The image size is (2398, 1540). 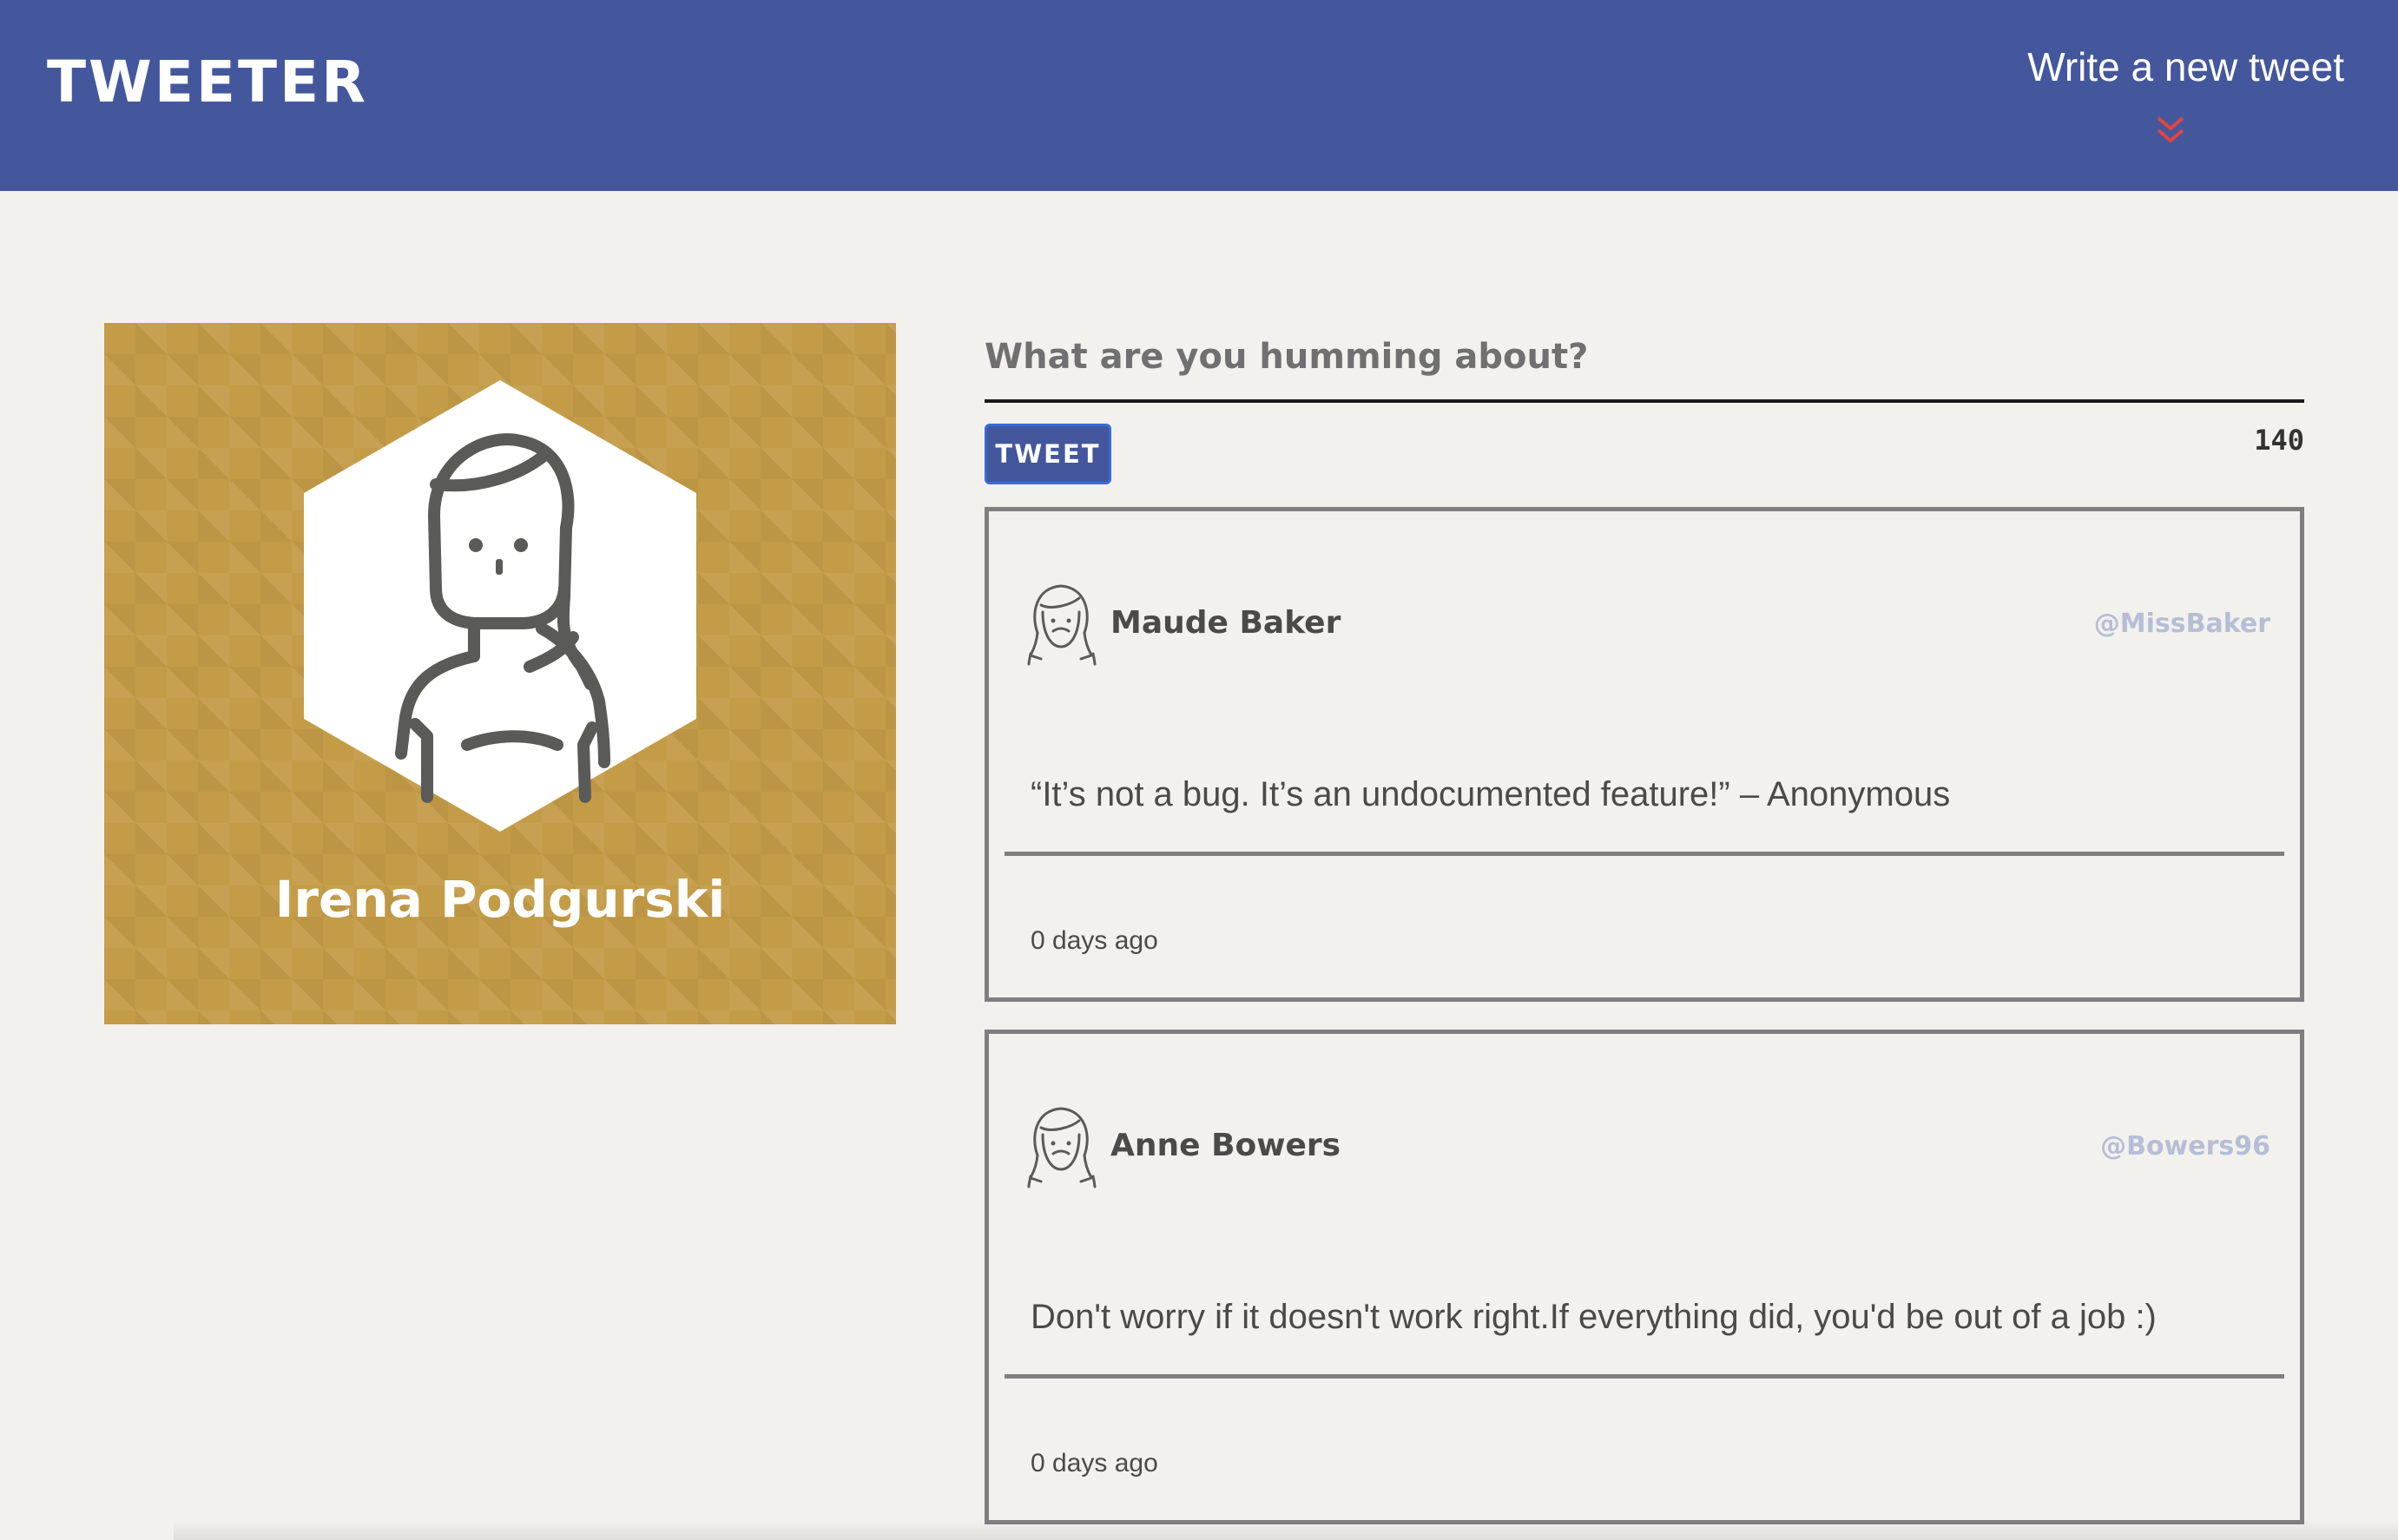 I want to click on tweet-input, so click(x=1644, y=359).